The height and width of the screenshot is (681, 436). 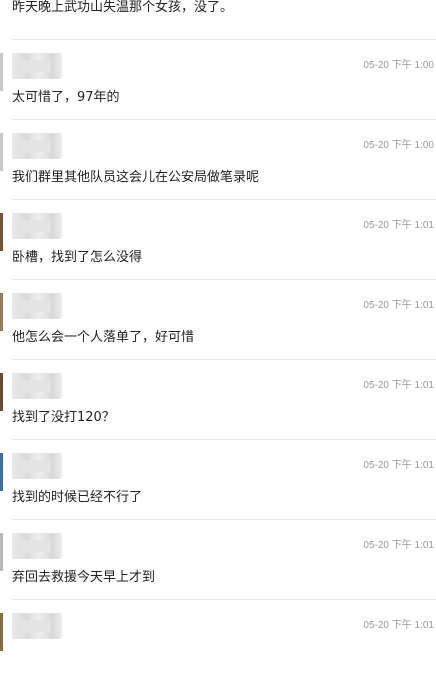 What do you see at coordinates (218, 161) in the screenshot?
I see `message-item: 05-20 下午 1:00 我们群里其他队员这会儿在公安局做笔录呢` at bounding box center [218, 161].